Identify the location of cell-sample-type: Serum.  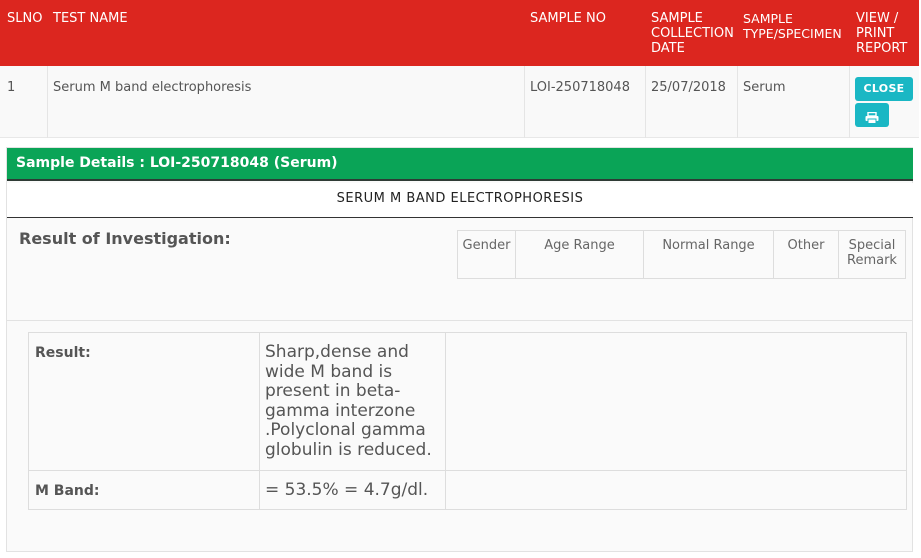
(764, 87).